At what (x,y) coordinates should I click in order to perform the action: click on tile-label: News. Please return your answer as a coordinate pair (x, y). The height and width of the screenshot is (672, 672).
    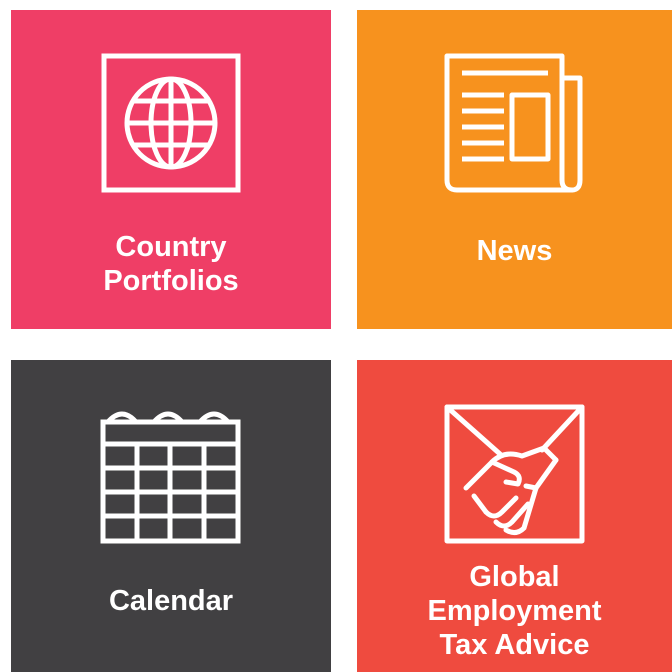
    Looking at the image, I should click on (514, 251).